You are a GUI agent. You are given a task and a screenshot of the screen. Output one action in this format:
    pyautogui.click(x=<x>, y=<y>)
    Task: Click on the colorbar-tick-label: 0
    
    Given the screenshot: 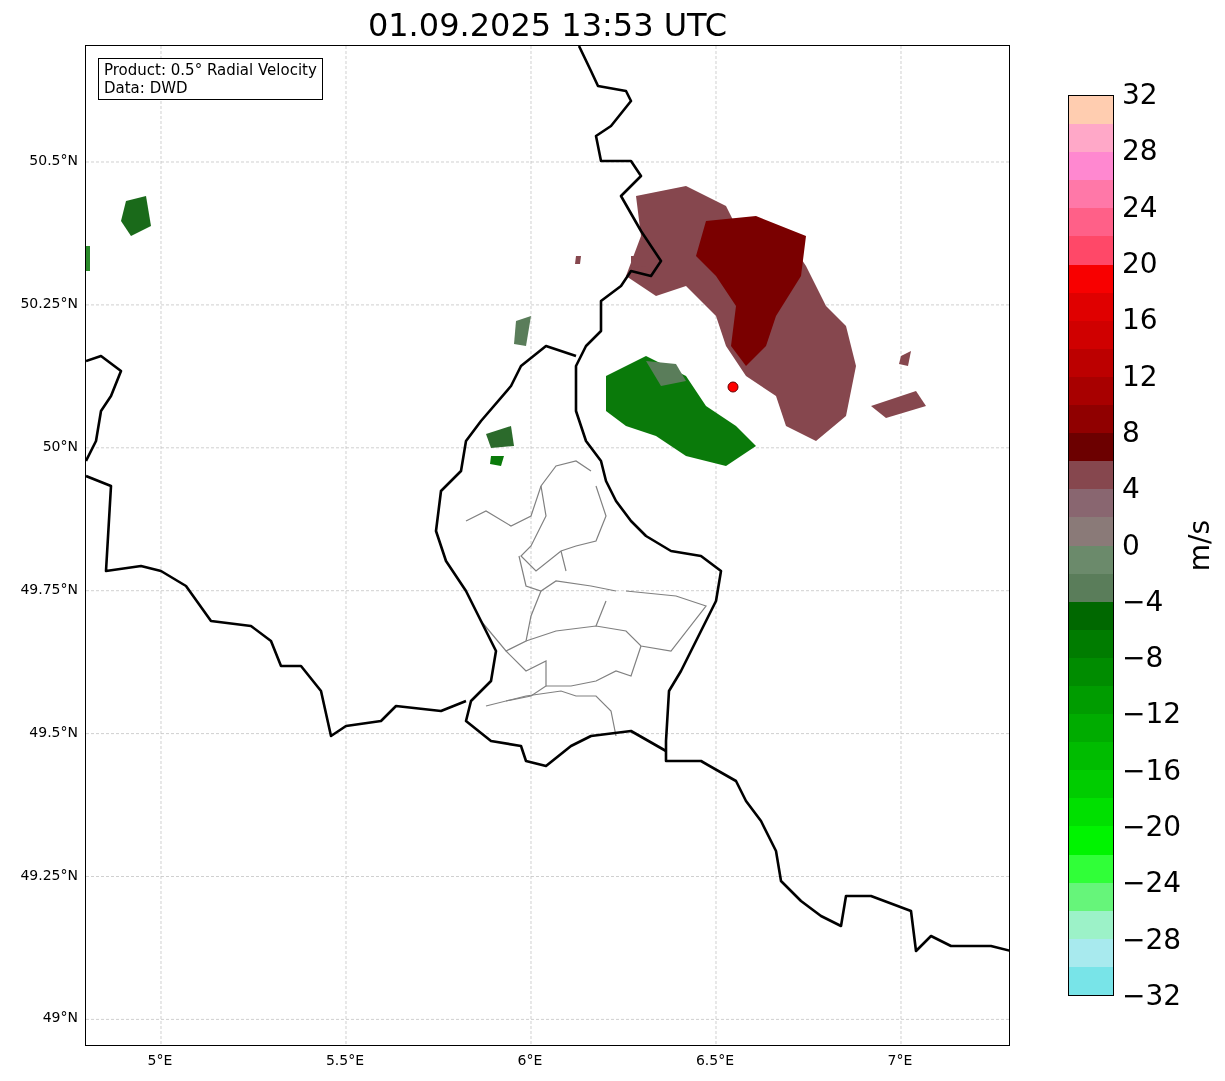 What is the action you would take?
    pyautogui.click(x=1131, y=545)
    